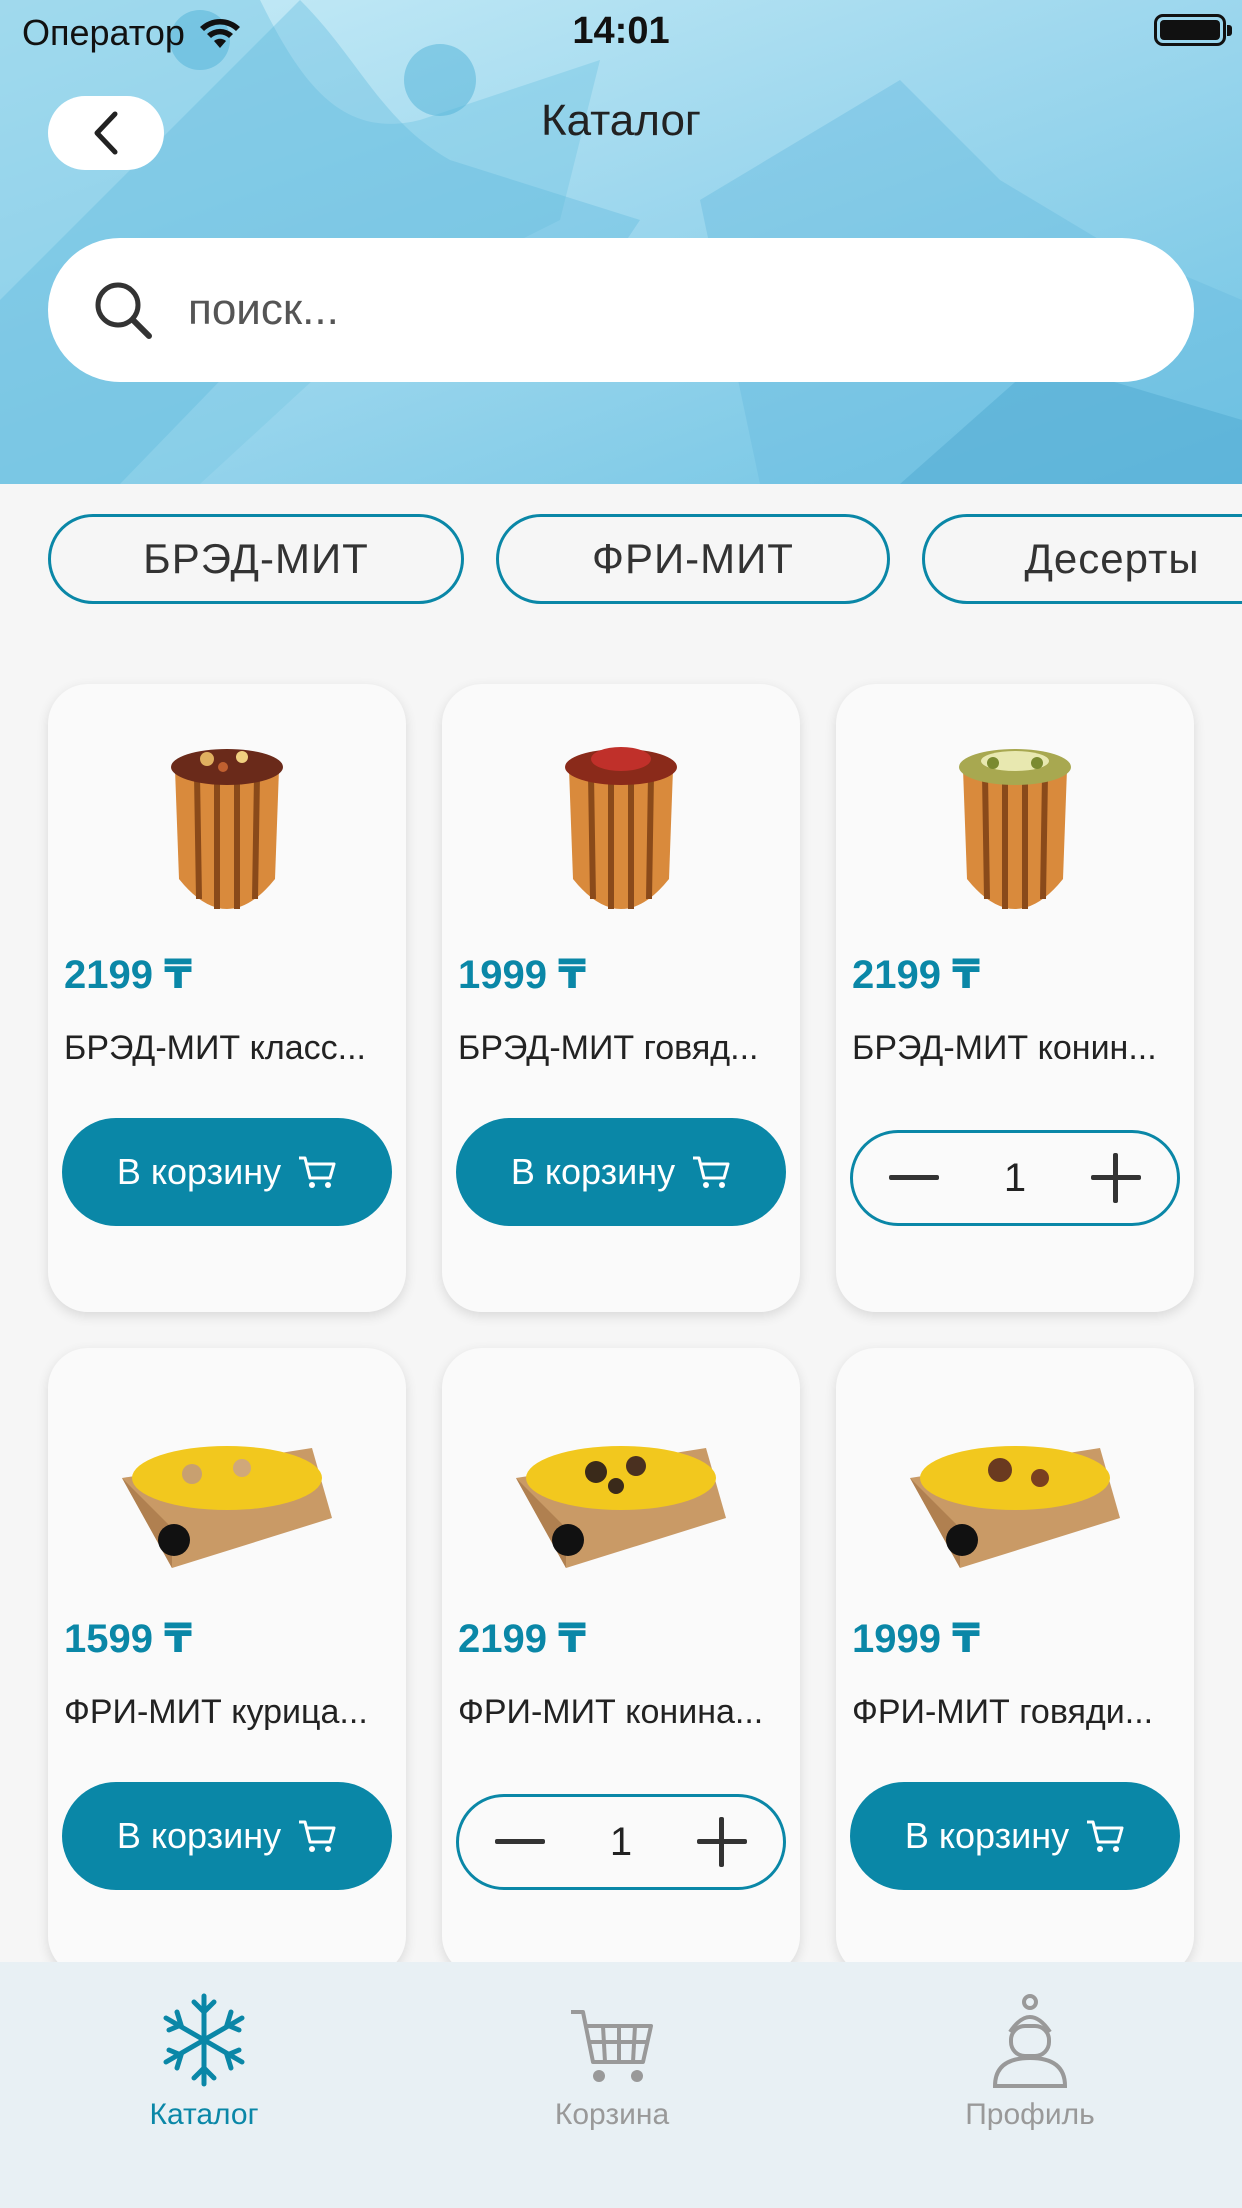 This screenshot has width=1242, height=2208. I want to click on tab-cart: Корзина, so click(612, 2062).